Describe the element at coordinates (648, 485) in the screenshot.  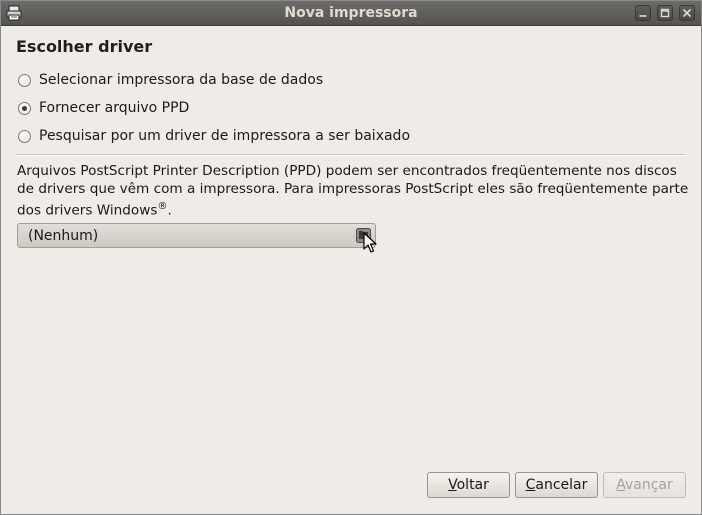
I see `forward-button-label: vançar` at that location.